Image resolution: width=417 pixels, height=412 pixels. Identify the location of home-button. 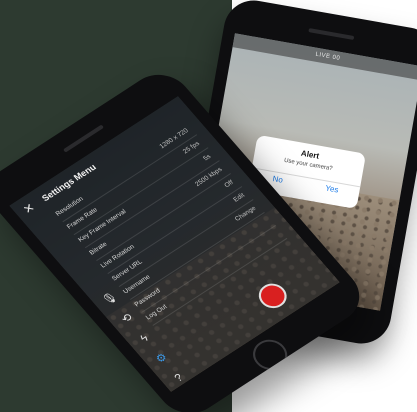
(270, 354).